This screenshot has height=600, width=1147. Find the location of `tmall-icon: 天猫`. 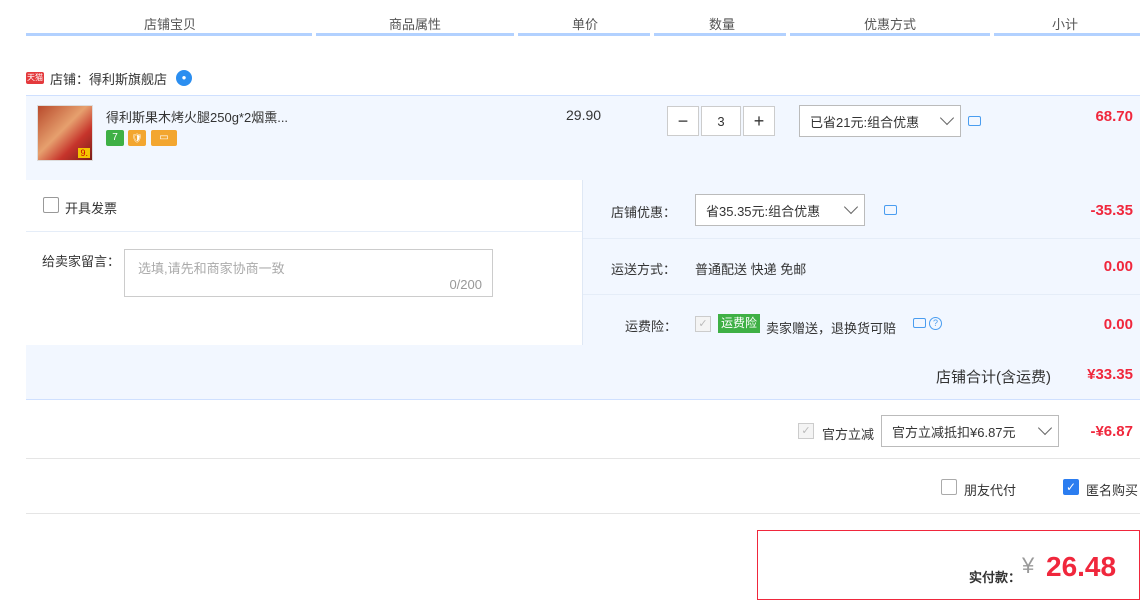

tmall-icon: 天猫 is located at coordinates (35, 78).